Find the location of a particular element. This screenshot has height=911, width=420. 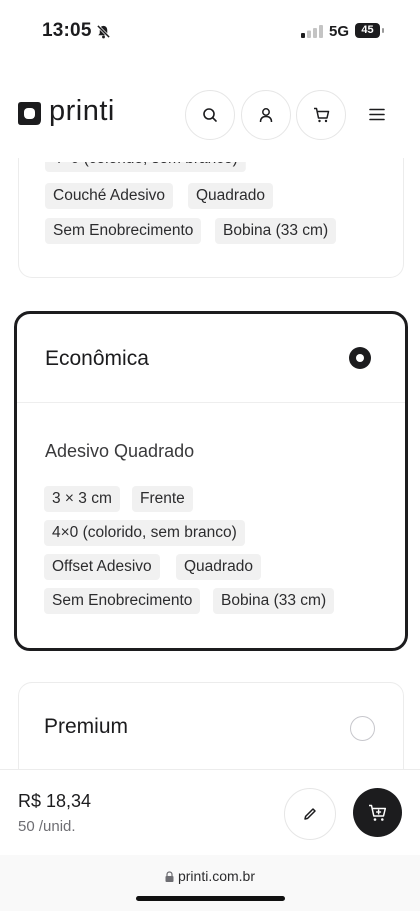

browser-url-bar: printi.com.br is located at coordinates (210, 883).